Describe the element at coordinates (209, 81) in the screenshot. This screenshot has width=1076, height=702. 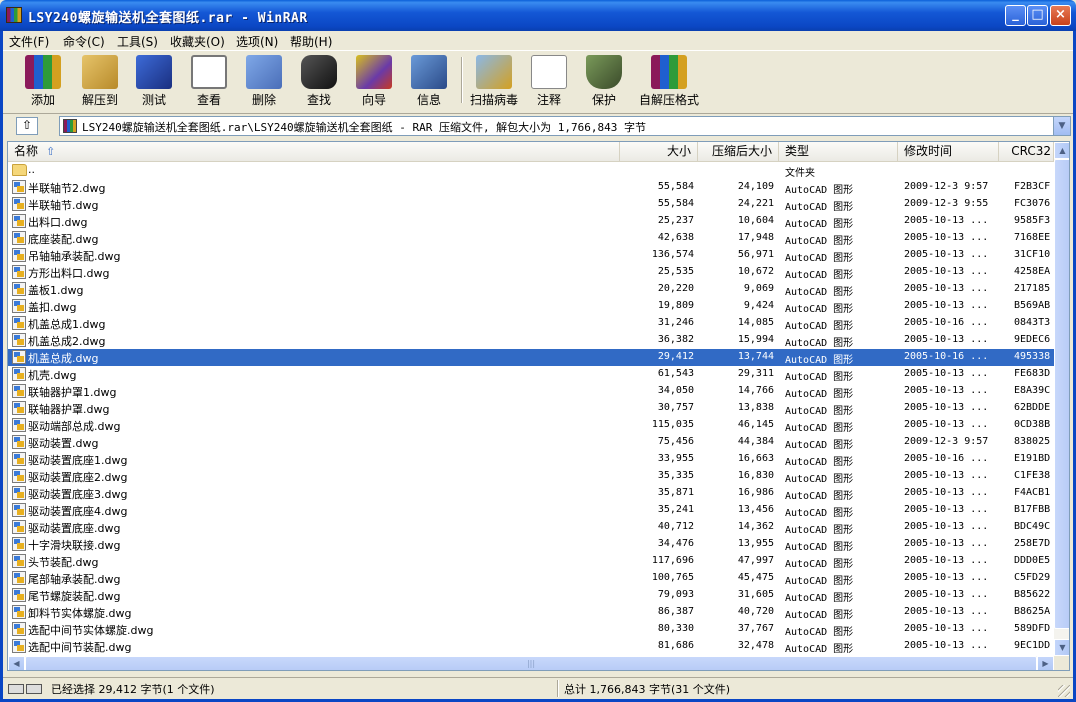
I see `view-button: 查看` at that location.